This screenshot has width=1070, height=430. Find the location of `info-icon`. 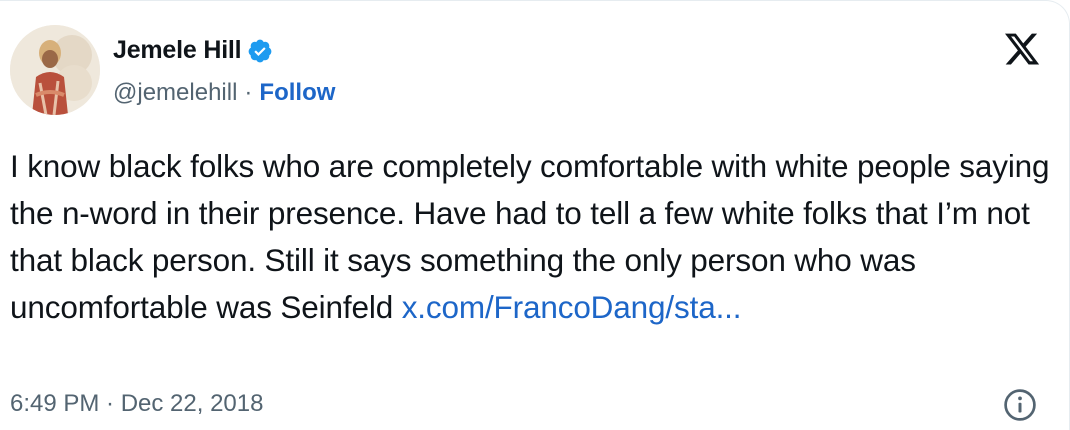

info-icon is located at coordinates (1020, 405).